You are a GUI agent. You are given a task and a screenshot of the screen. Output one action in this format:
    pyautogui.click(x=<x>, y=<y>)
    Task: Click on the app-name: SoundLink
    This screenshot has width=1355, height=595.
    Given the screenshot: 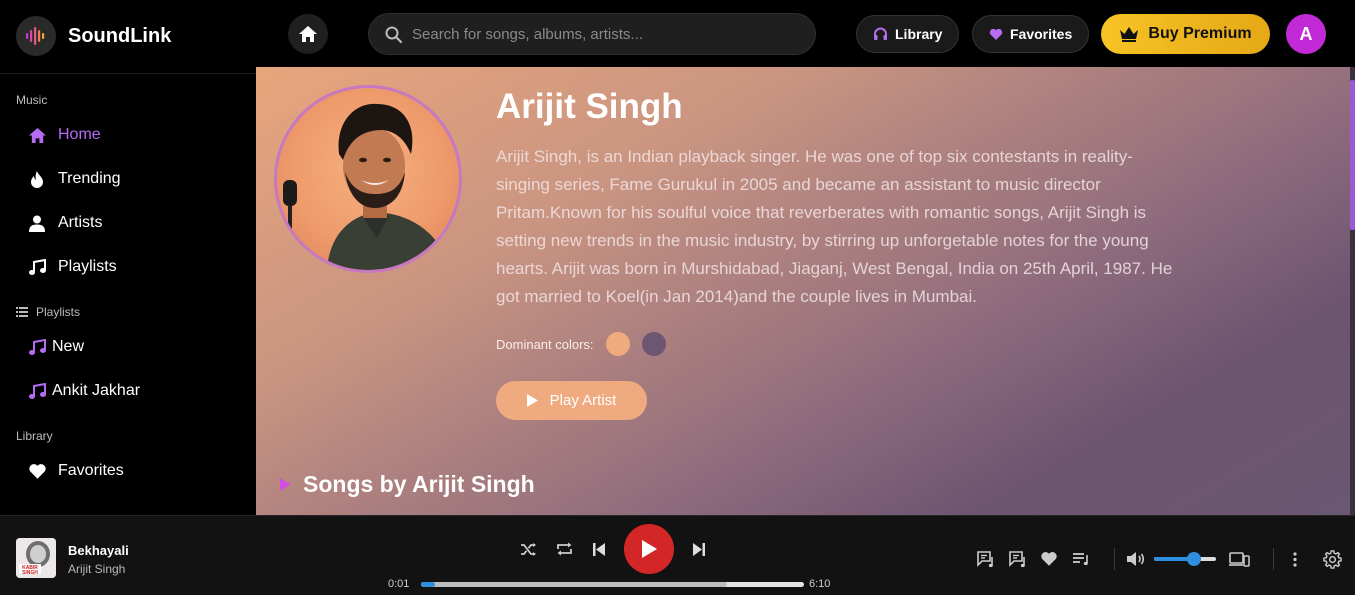 What is the action you would take?
    pyautogui.click(x=120, y=35)
    